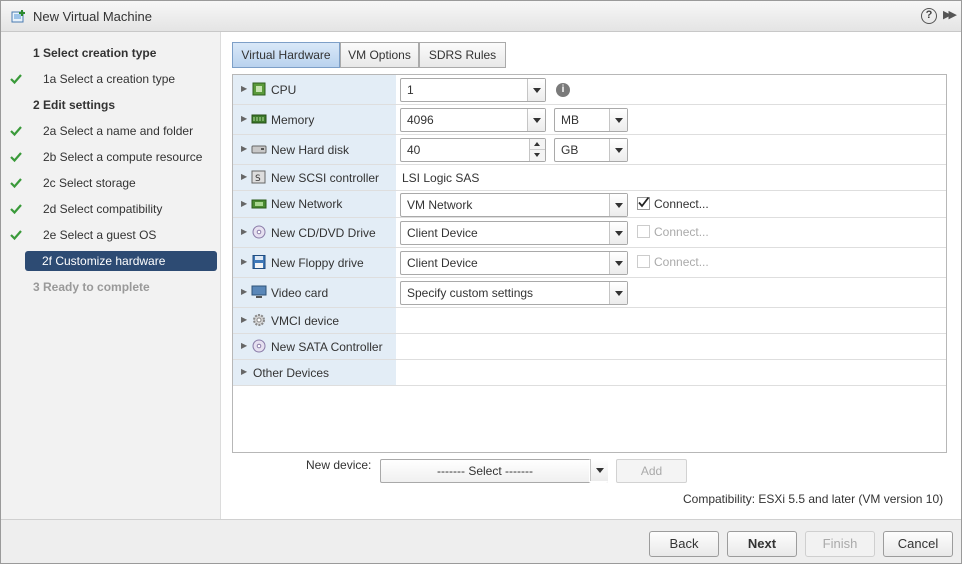 The height and width of the screenshot is (564, 962). I want to click on tab-vm-options: VM Options, so click(379, 55).